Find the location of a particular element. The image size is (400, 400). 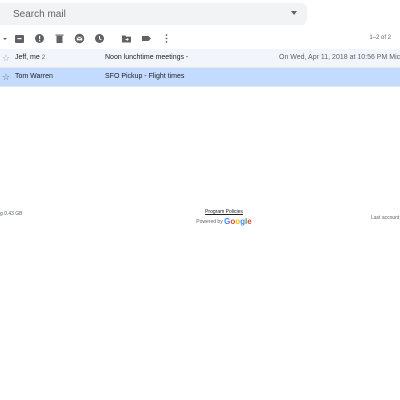

snooze-icon is located at coordinates (99, 38).